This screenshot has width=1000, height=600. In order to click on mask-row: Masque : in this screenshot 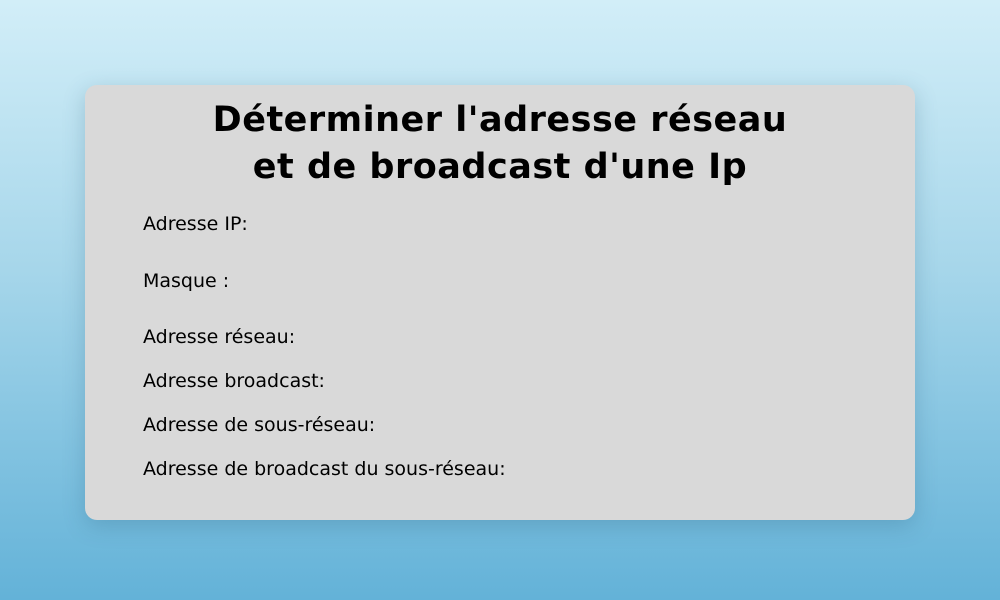, I will do `click(196, 281)`.